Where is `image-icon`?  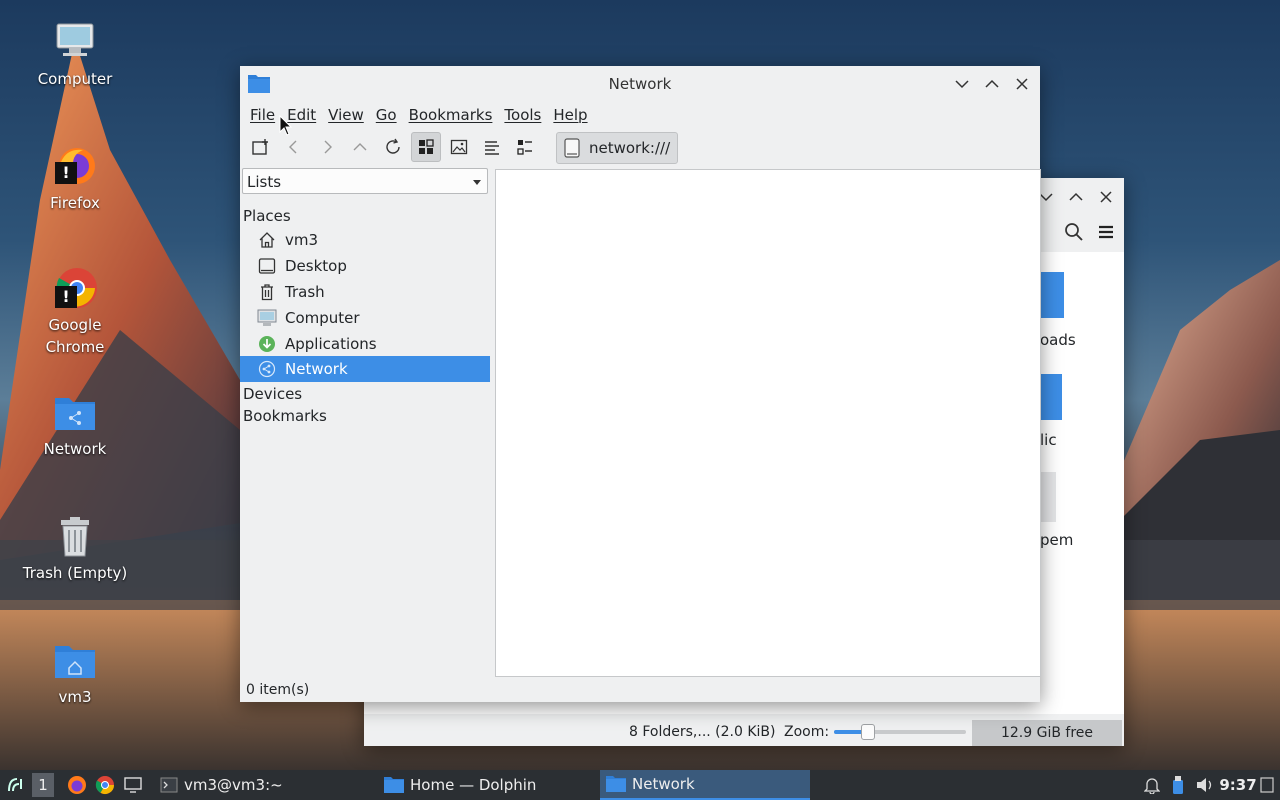 image-icon is located at coordinates (459, 147).